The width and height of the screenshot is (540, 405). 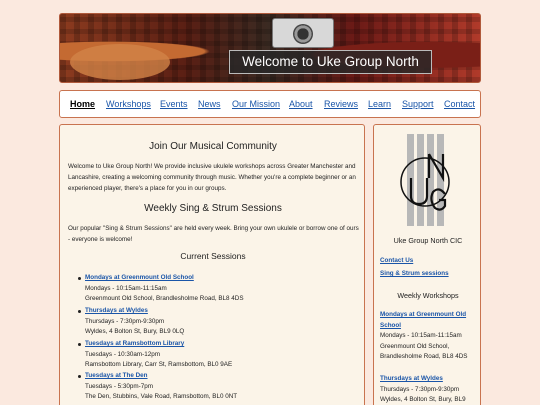 I want to click on nav-news: News, so click(x=209, y=104).